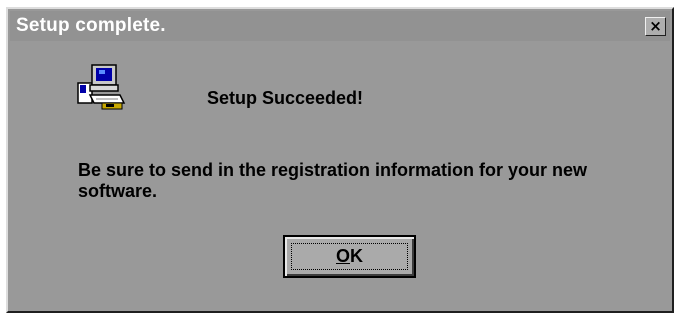 The image size is (681, 320). Describe the element at coordinates (342, 256) in the screenshot. I see `ok-mnemonic: O` at that location.